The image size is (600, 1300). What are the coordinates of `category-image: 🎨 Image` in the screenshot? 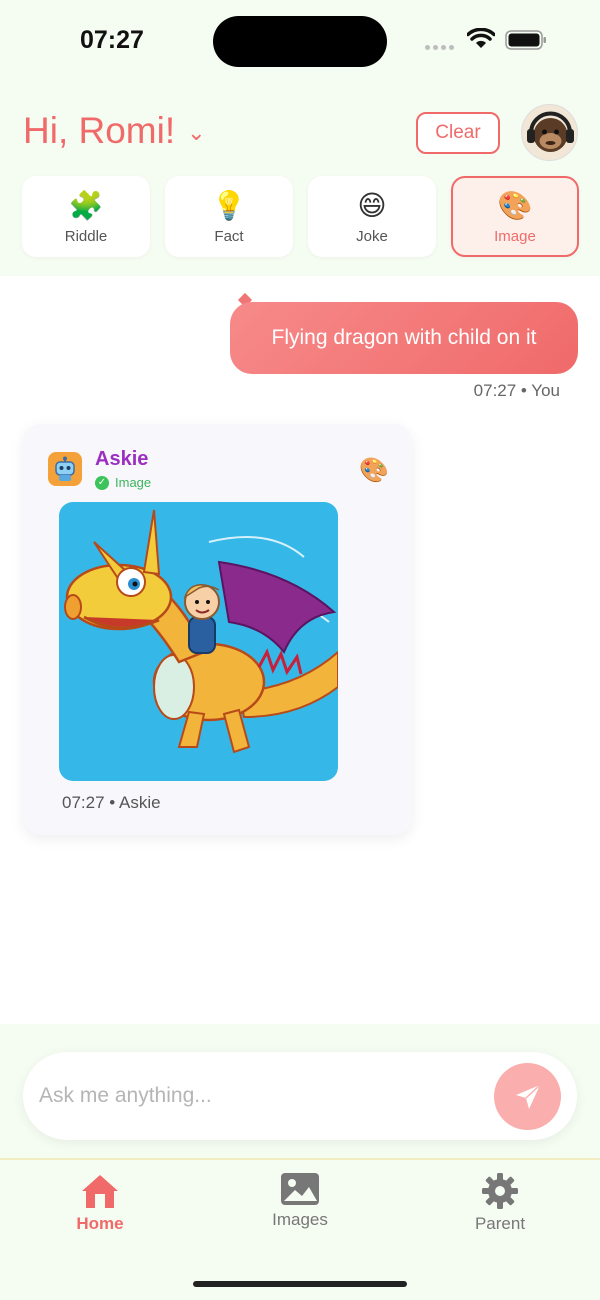 It's located at (515, 216).